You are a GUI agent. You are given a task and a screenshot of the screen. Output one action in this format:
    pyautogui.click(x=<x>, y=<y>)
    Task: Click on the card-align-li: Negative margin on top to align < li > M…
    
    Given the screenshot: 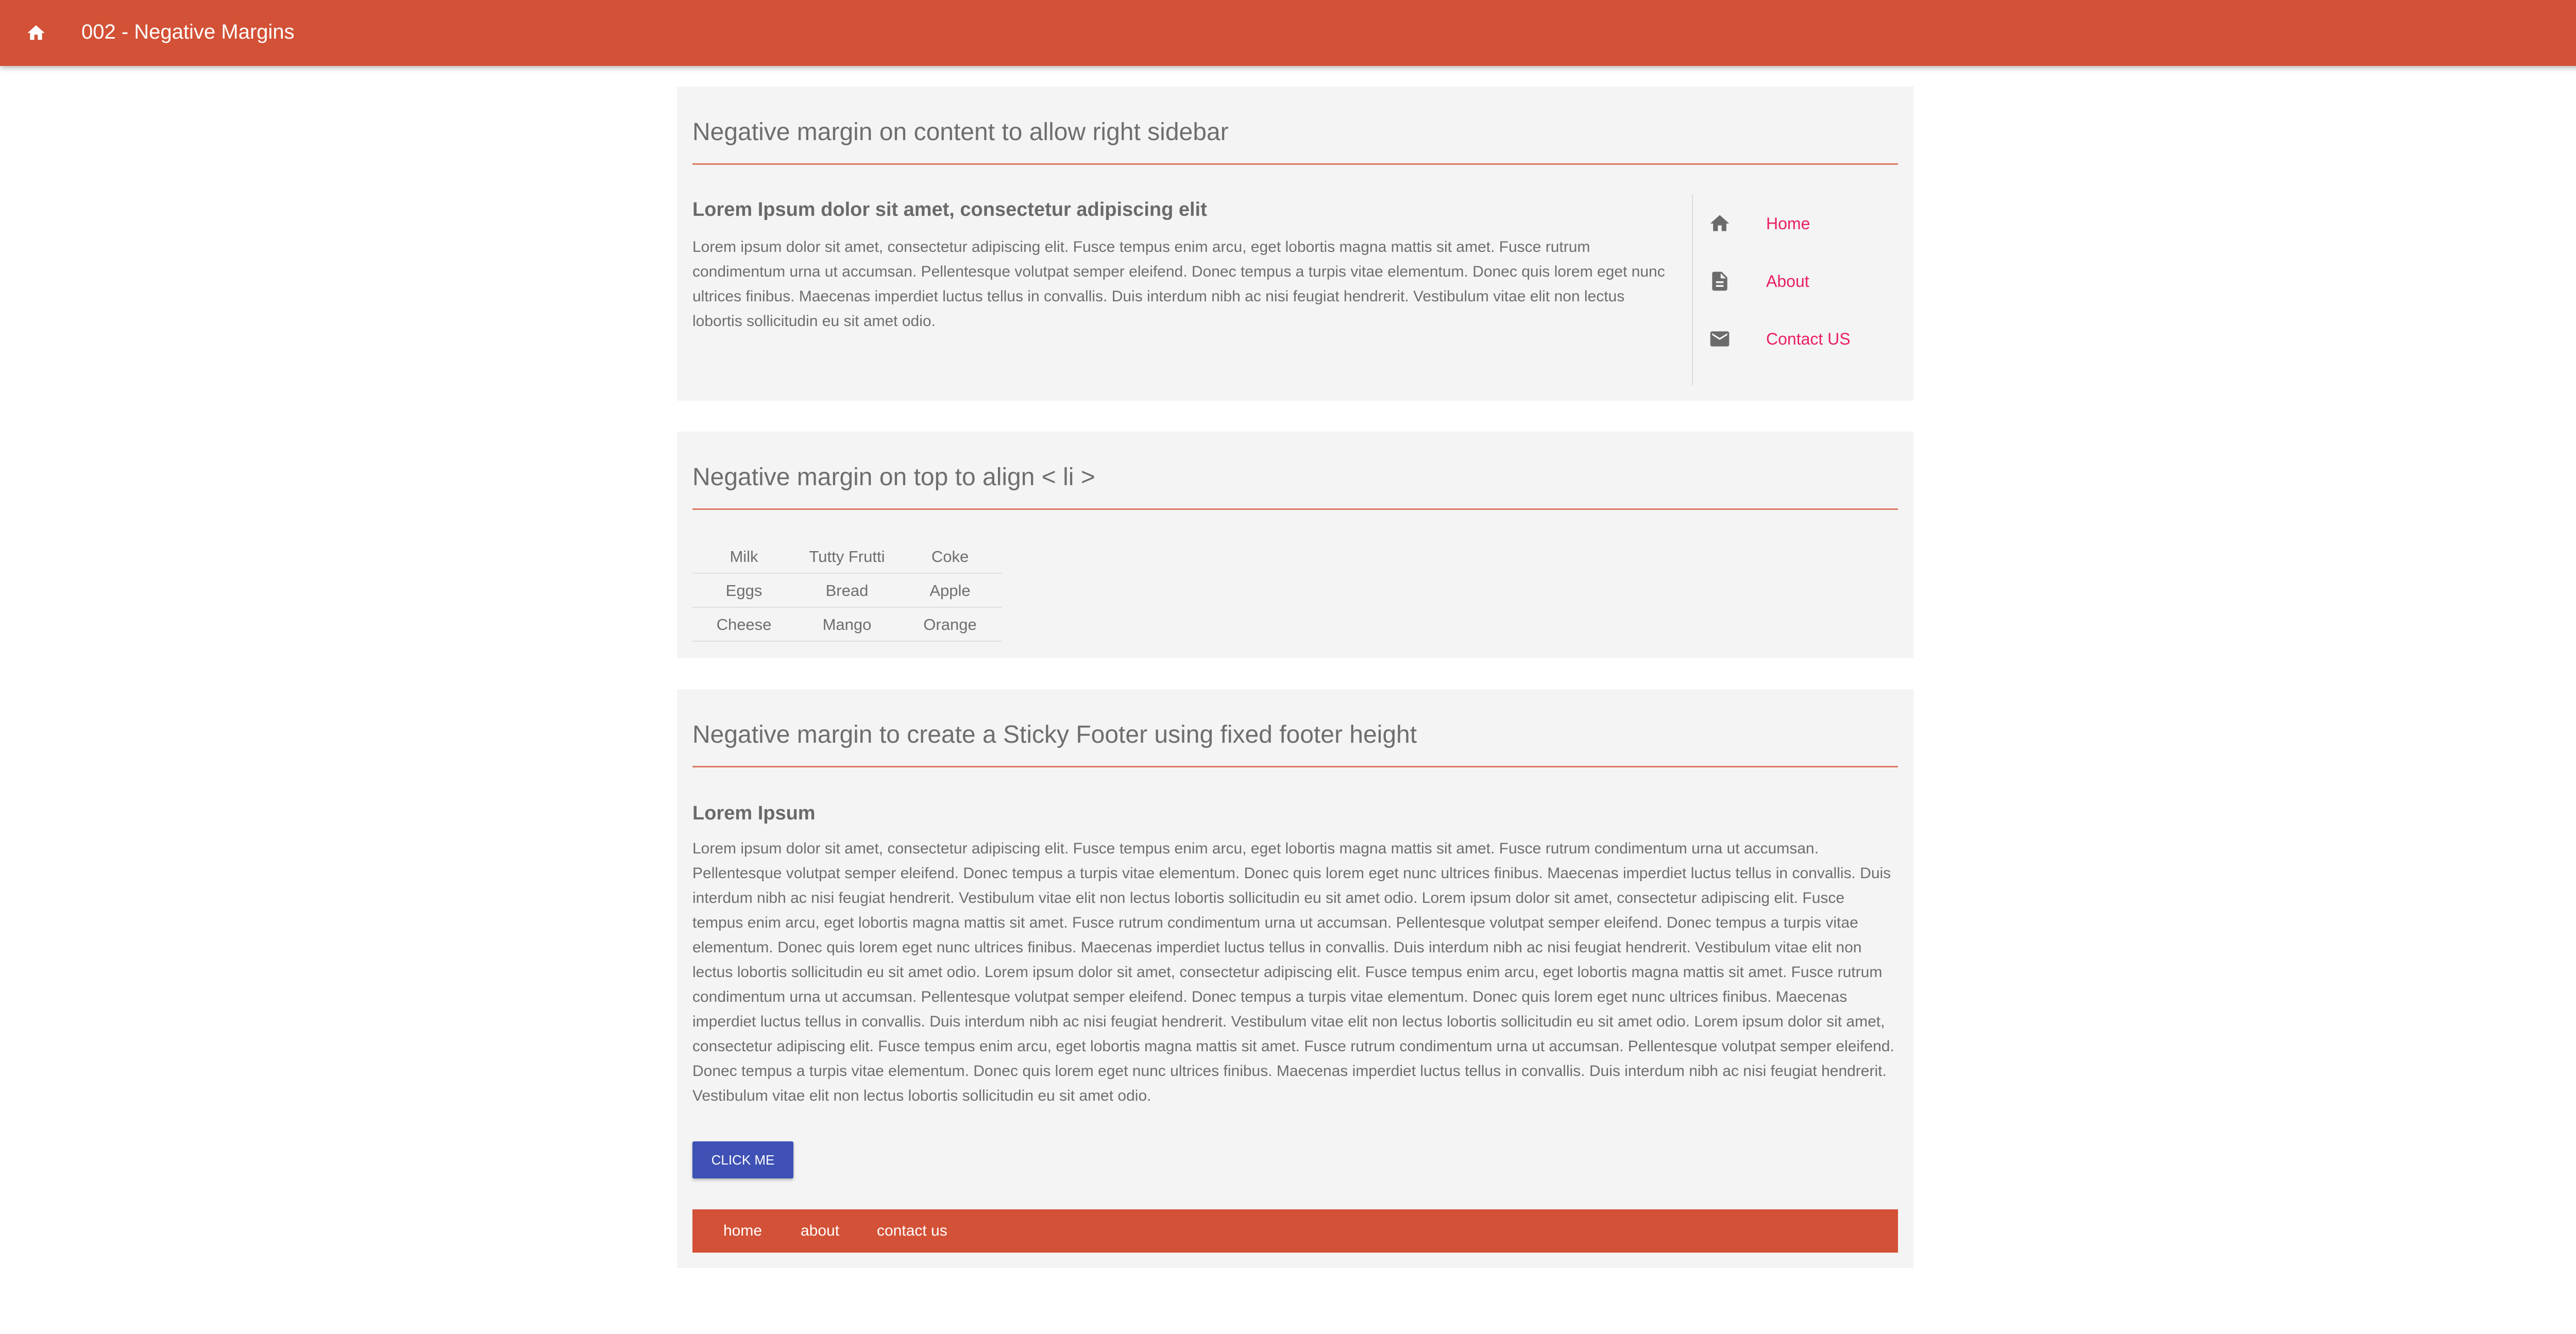 What is the action you would take?
    pyautogui.click(x=1295, y=545)
    